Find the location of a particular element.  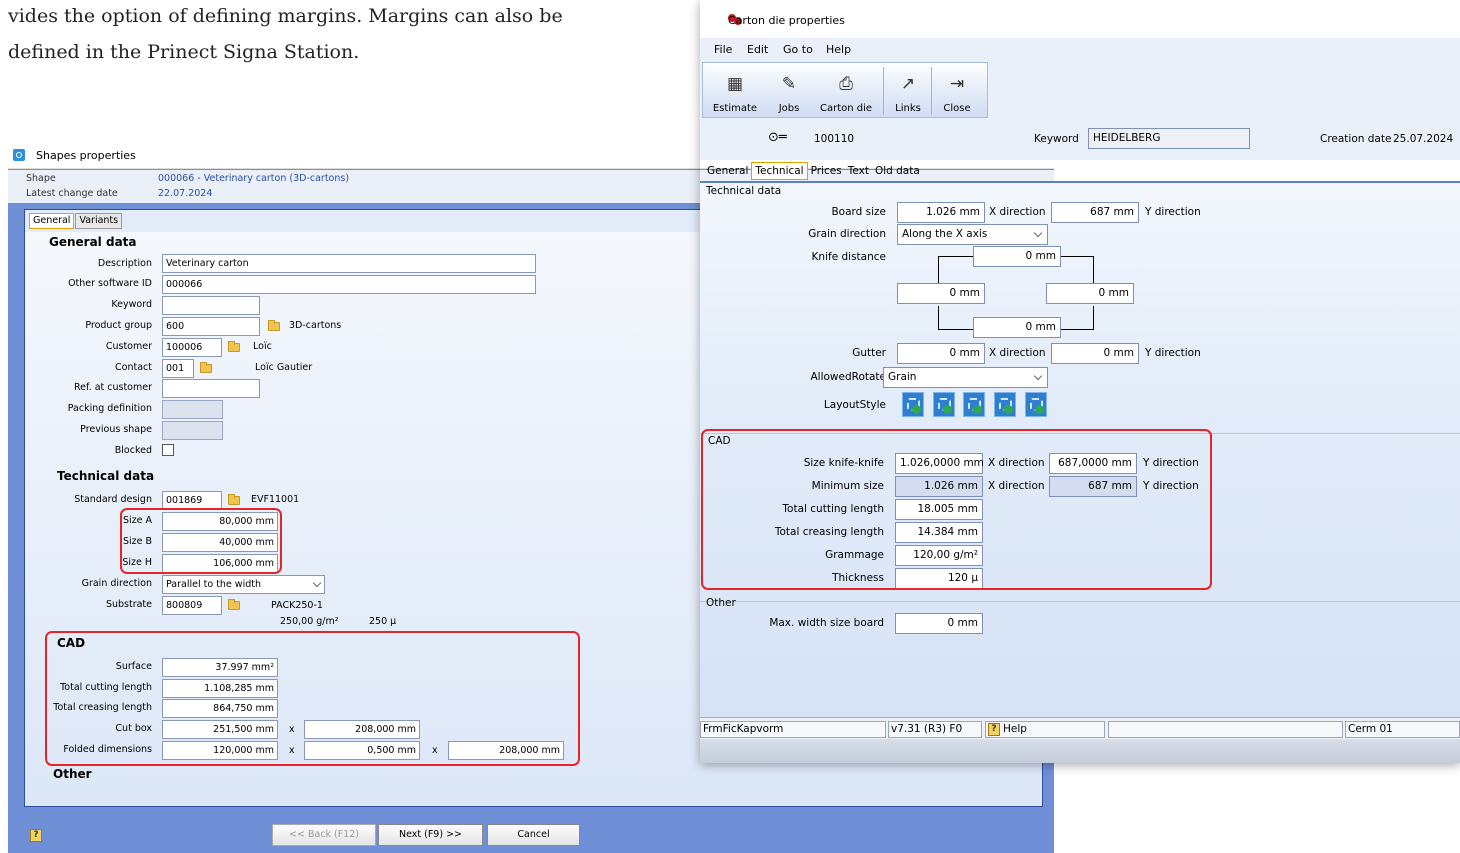

estimate-button: ▦ Estimate is located at coordinates (735, 91).